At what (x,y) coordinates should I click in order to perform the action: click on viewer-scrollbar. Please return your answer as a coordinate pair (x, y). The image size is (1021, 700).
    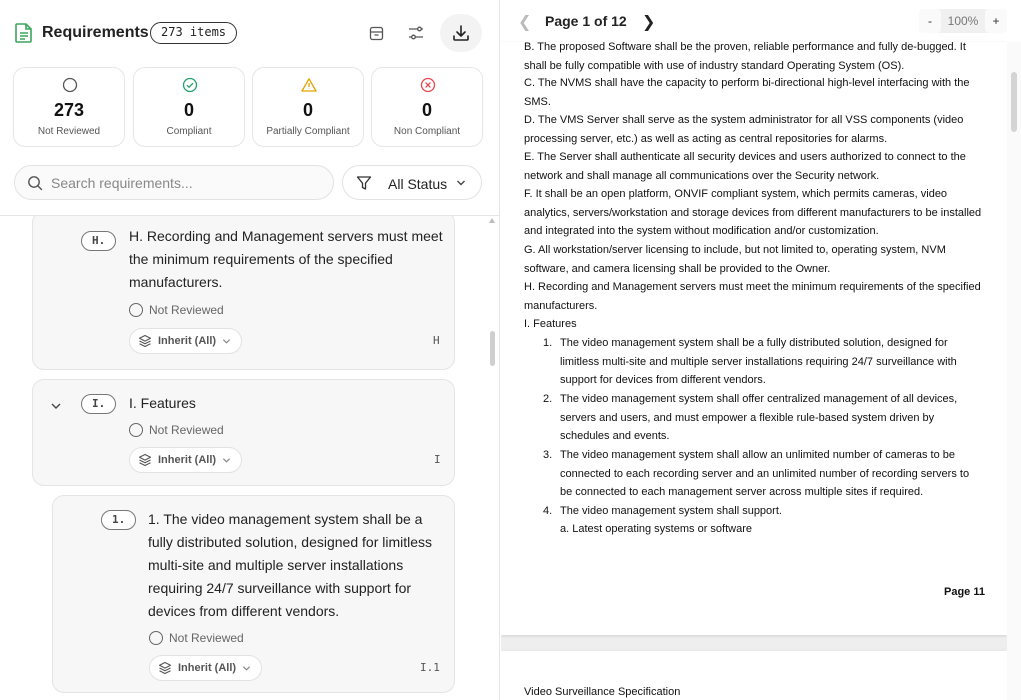
    Looking at the image, I should click on (1014, 371).